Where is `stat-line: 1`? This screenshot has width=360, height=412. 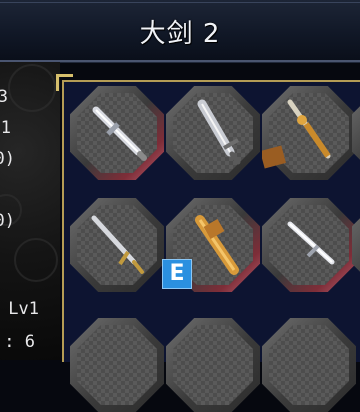 stat-line: 1 is located at coordinates (5, 128).